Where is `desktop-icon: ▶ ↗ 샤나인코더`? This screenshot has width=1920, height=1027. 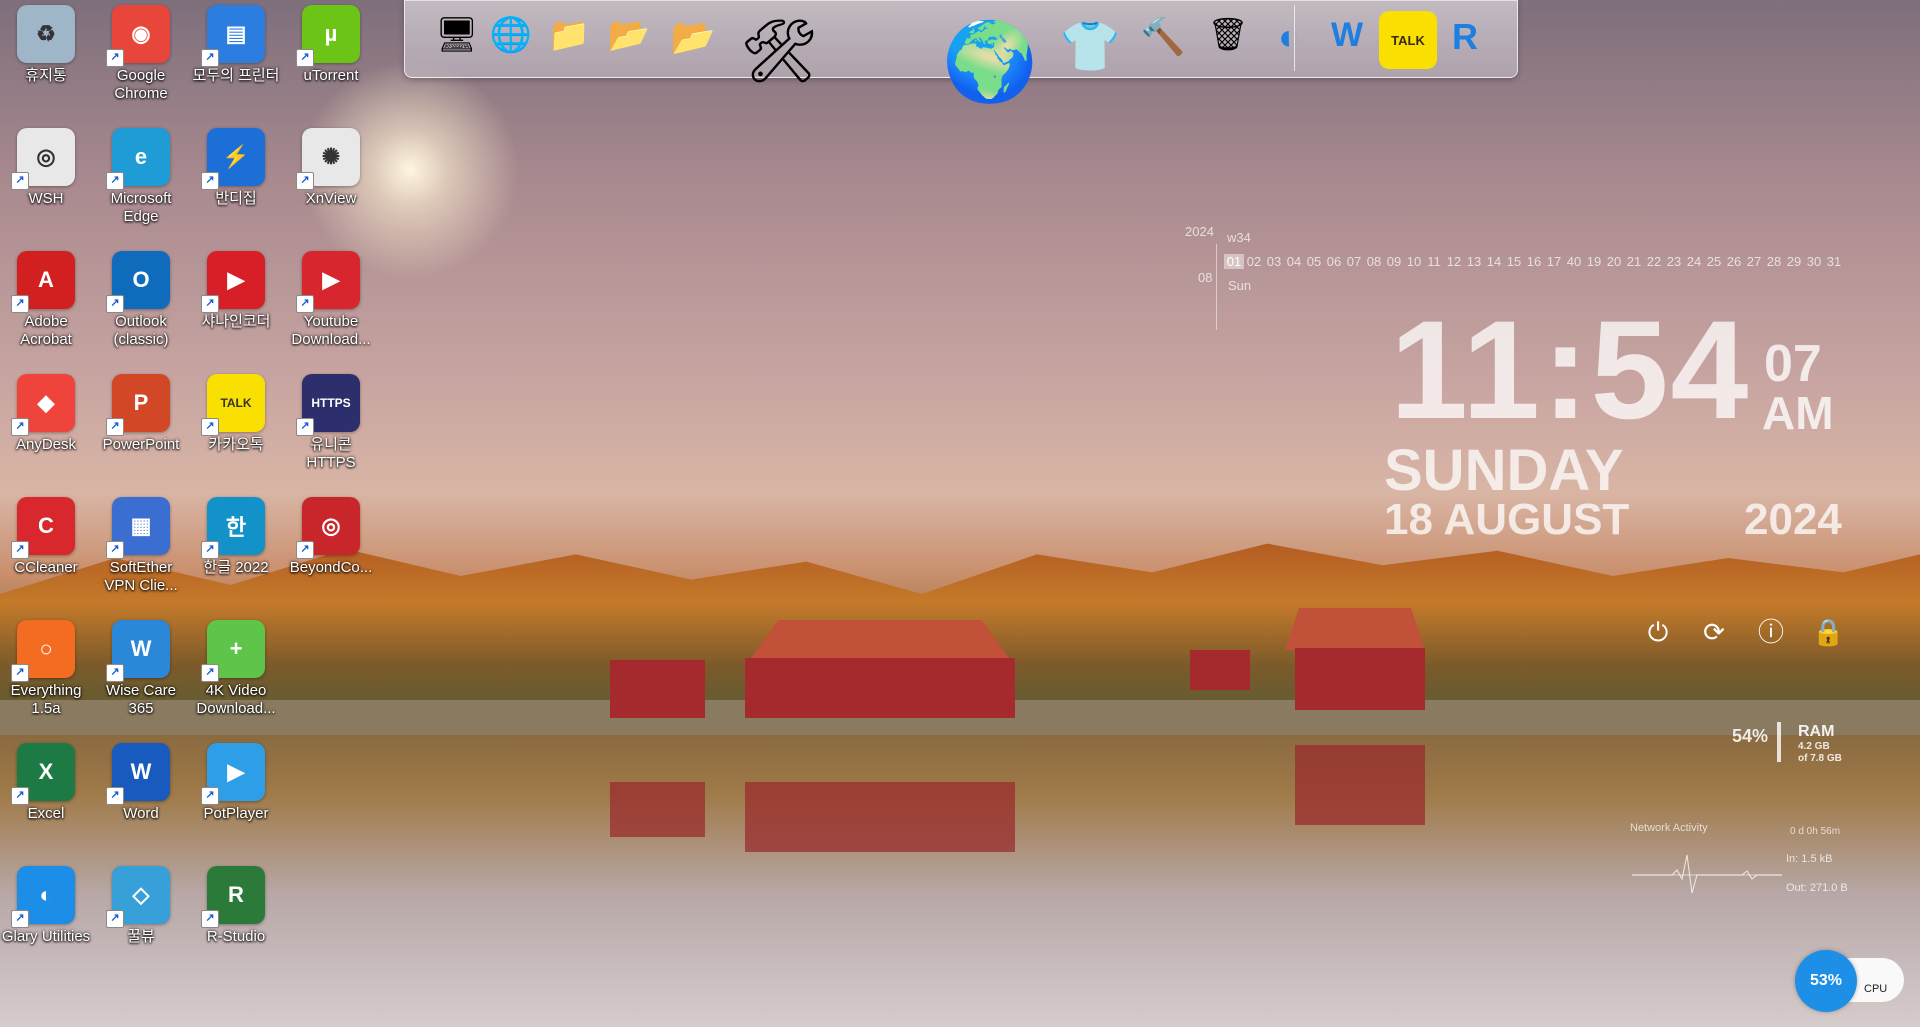 desktop-icon: ▶ ↗ 샤나인코더 is located at coordinates (236, 291).